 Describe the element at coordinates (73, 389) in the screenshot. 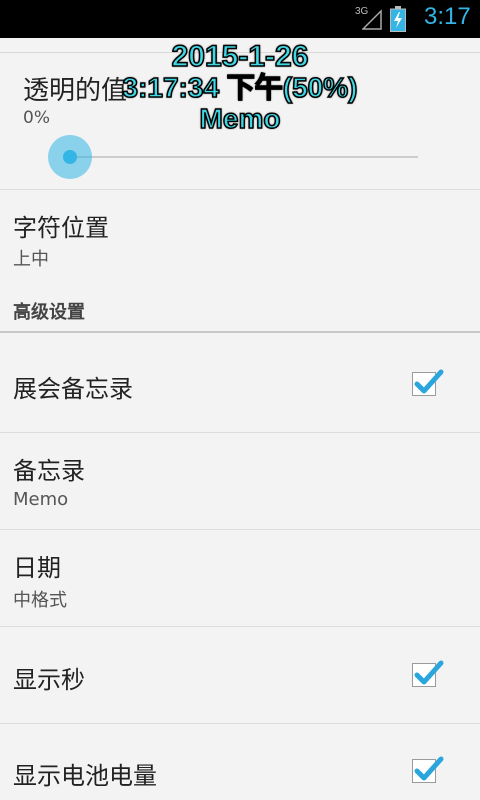

I see `show-memo-label: 展会备忘录` at that location.